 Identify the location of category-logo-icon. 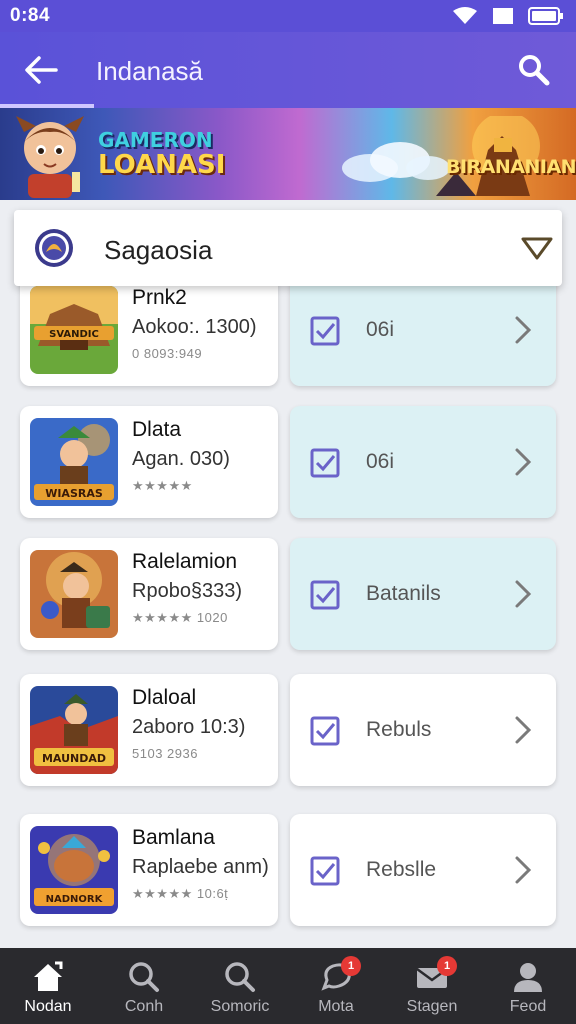
(54, 248).